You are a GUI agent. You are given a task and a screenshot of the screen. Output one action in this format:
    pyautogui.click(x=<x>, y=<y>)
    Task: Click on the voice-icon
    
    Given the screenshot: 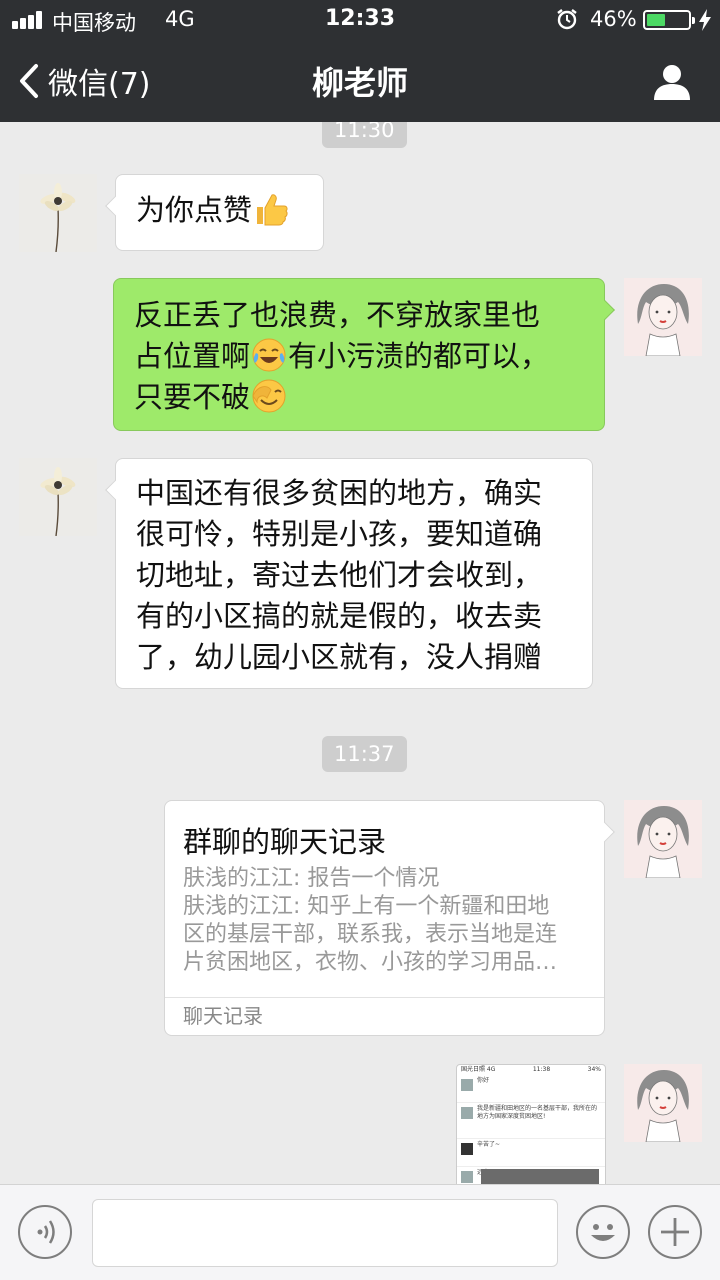 What is the action you would take?
    pyautogui.click(x=46, y=1232)
    